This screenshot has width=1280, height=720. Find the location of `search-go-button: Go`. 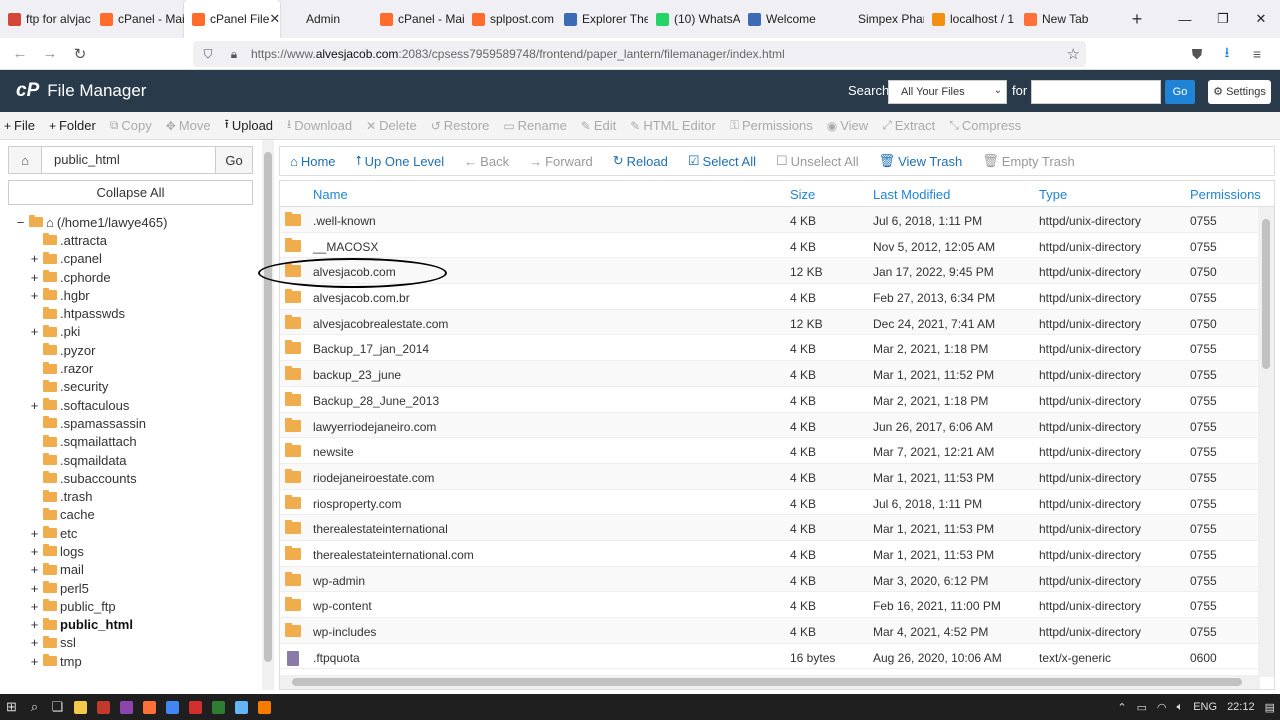

search-go-button: Go is located at coordinates (1180, 92).